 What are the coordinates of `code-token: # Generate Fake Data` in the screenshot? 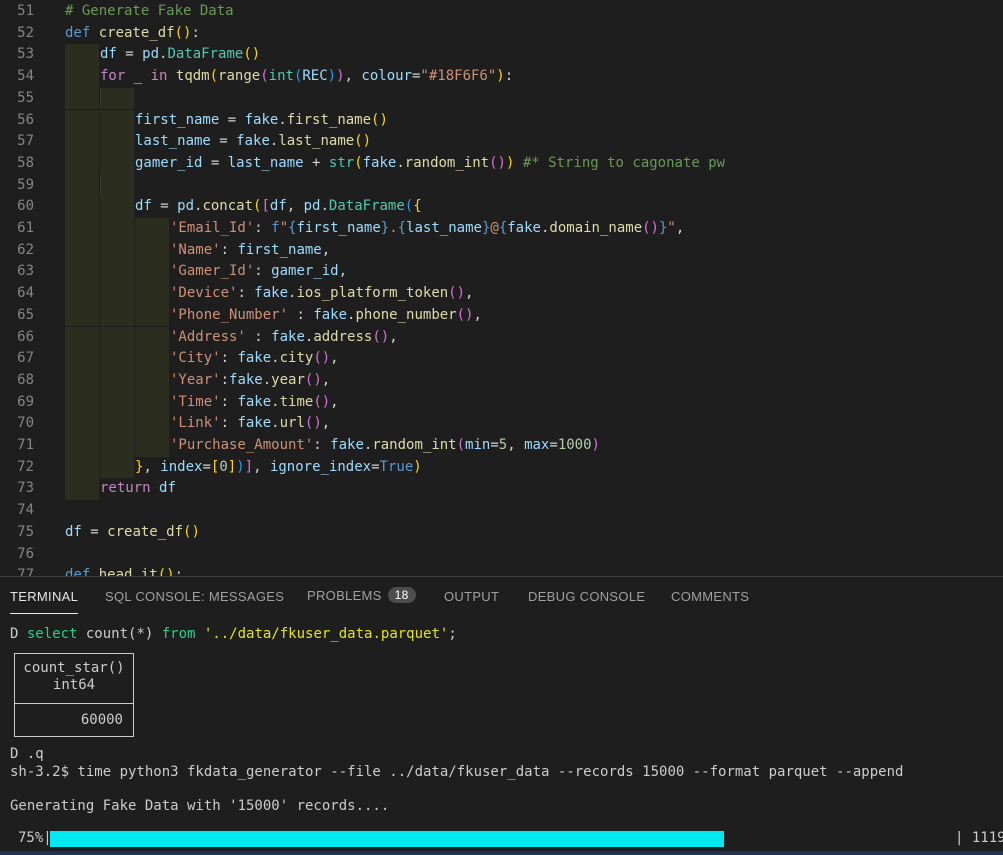 It's located at (149, 11).